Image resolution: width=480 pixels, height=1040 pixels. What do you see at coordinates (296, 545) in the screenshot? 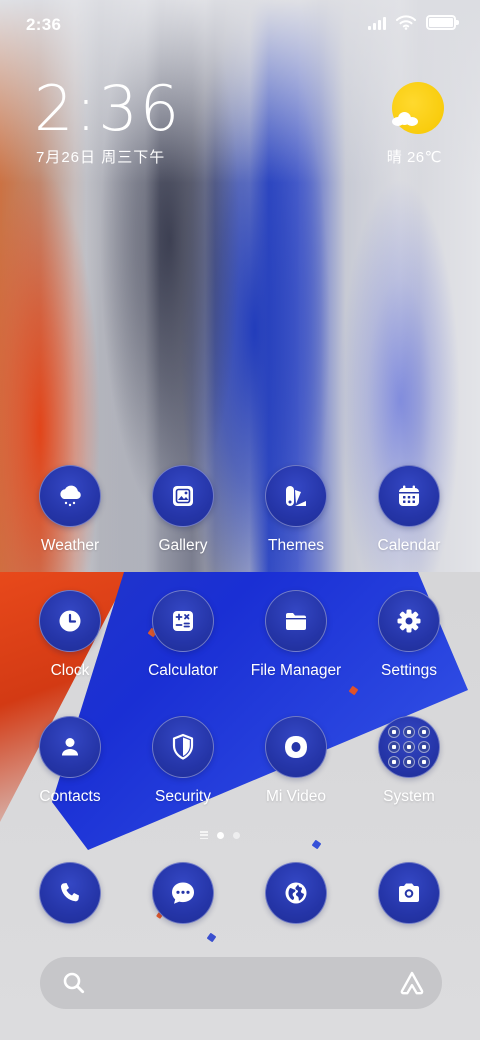
I see `app-label: Themes` at bounding box center [296, 545].